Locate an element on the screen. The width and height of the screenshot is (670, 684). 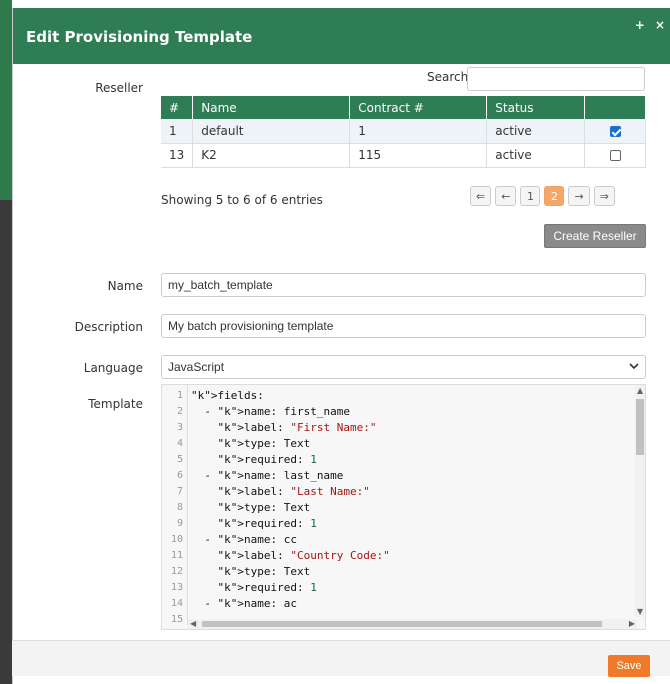
name-field: my_batch_template is located at coordinates (403, 285).